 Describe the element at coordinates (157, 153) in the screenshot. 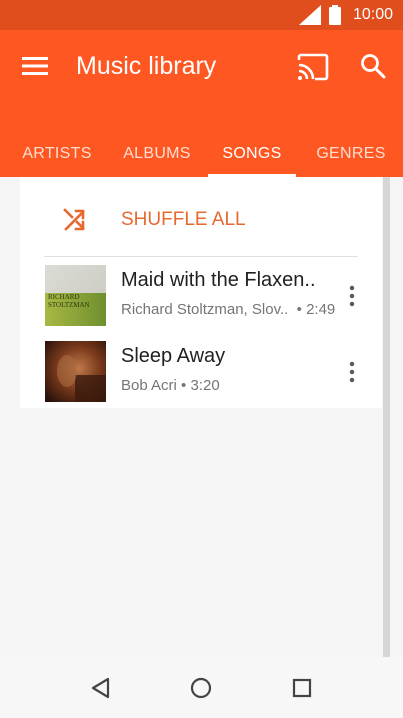

I see `tab-albums: ALBUMS` at that location.